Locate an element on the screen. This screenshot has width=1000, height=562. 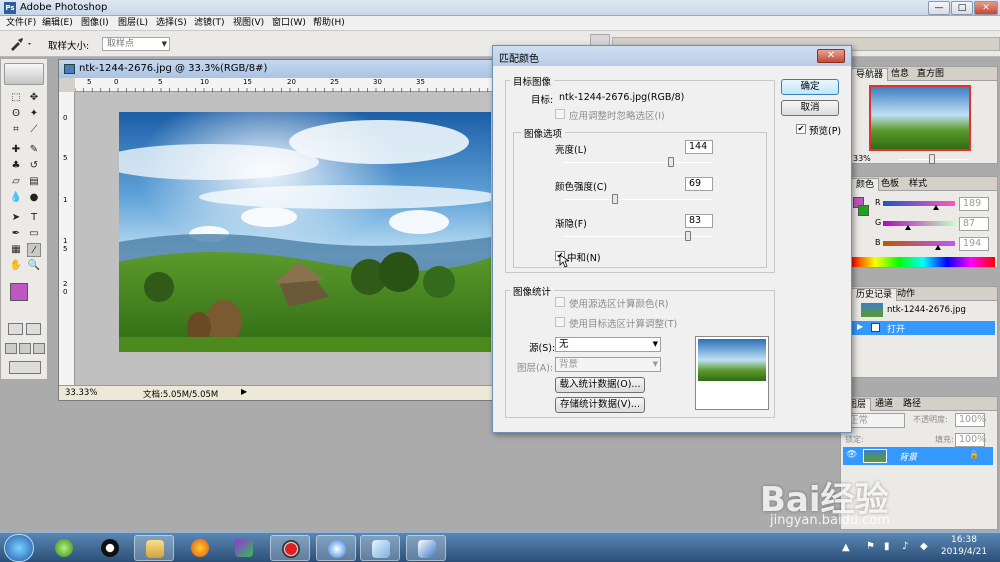
green-slider-thumb is located at coordinates (907, 227).